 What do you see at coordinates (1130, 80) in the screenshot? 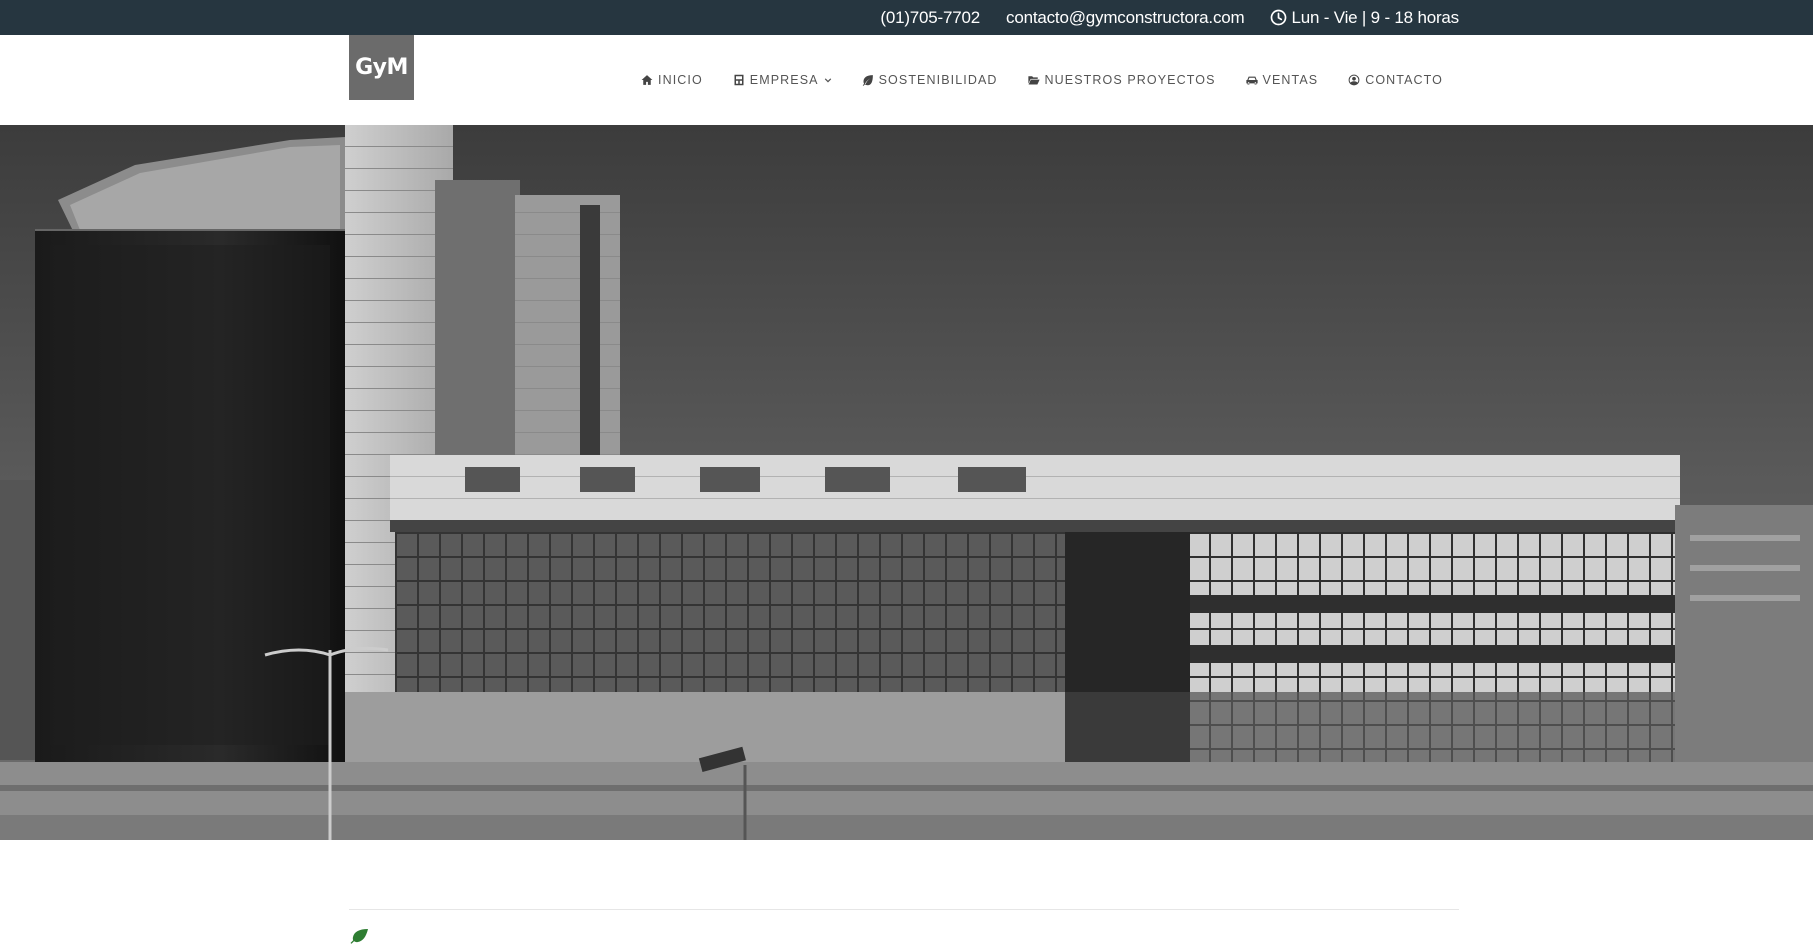
I see `nav-item-label: NUESTROS PROYECTOS` at bounding box center [1130, 80].